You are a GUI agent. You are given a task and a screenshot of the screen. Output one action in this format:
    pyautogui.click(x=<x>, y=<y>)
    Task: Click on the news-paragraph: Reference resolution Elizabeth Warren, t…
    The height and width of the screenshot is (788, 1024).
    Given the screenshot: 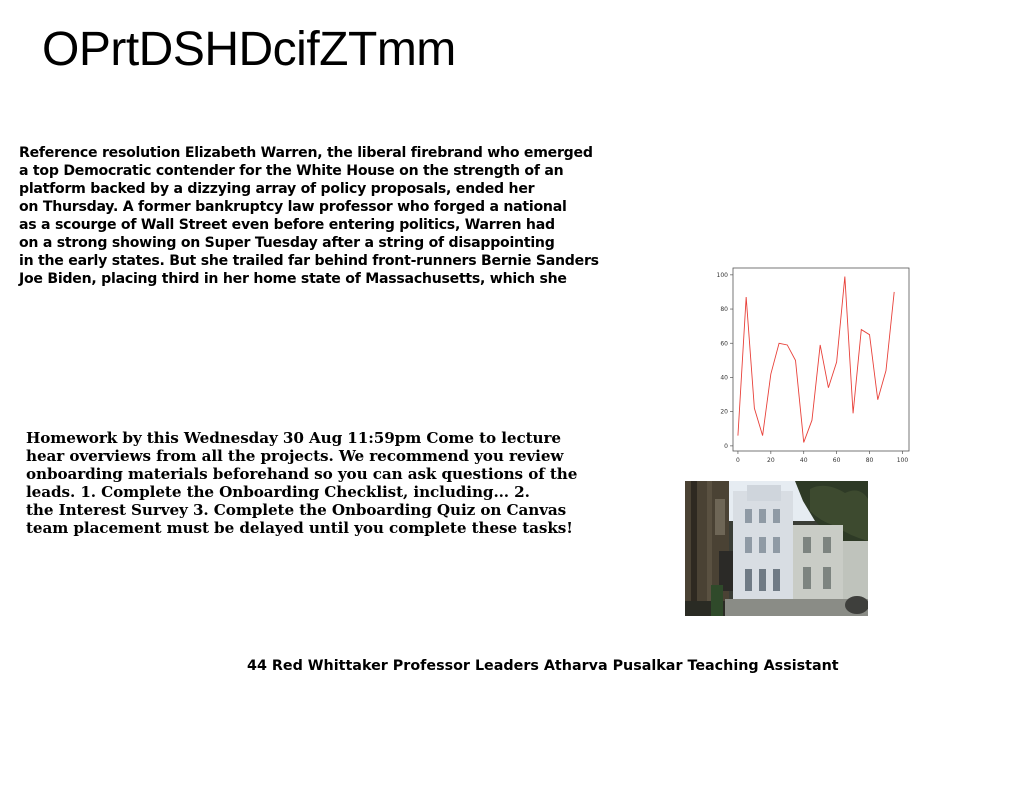 What is the action you would take?
    pyautogui.click(x=309, y=216)
    